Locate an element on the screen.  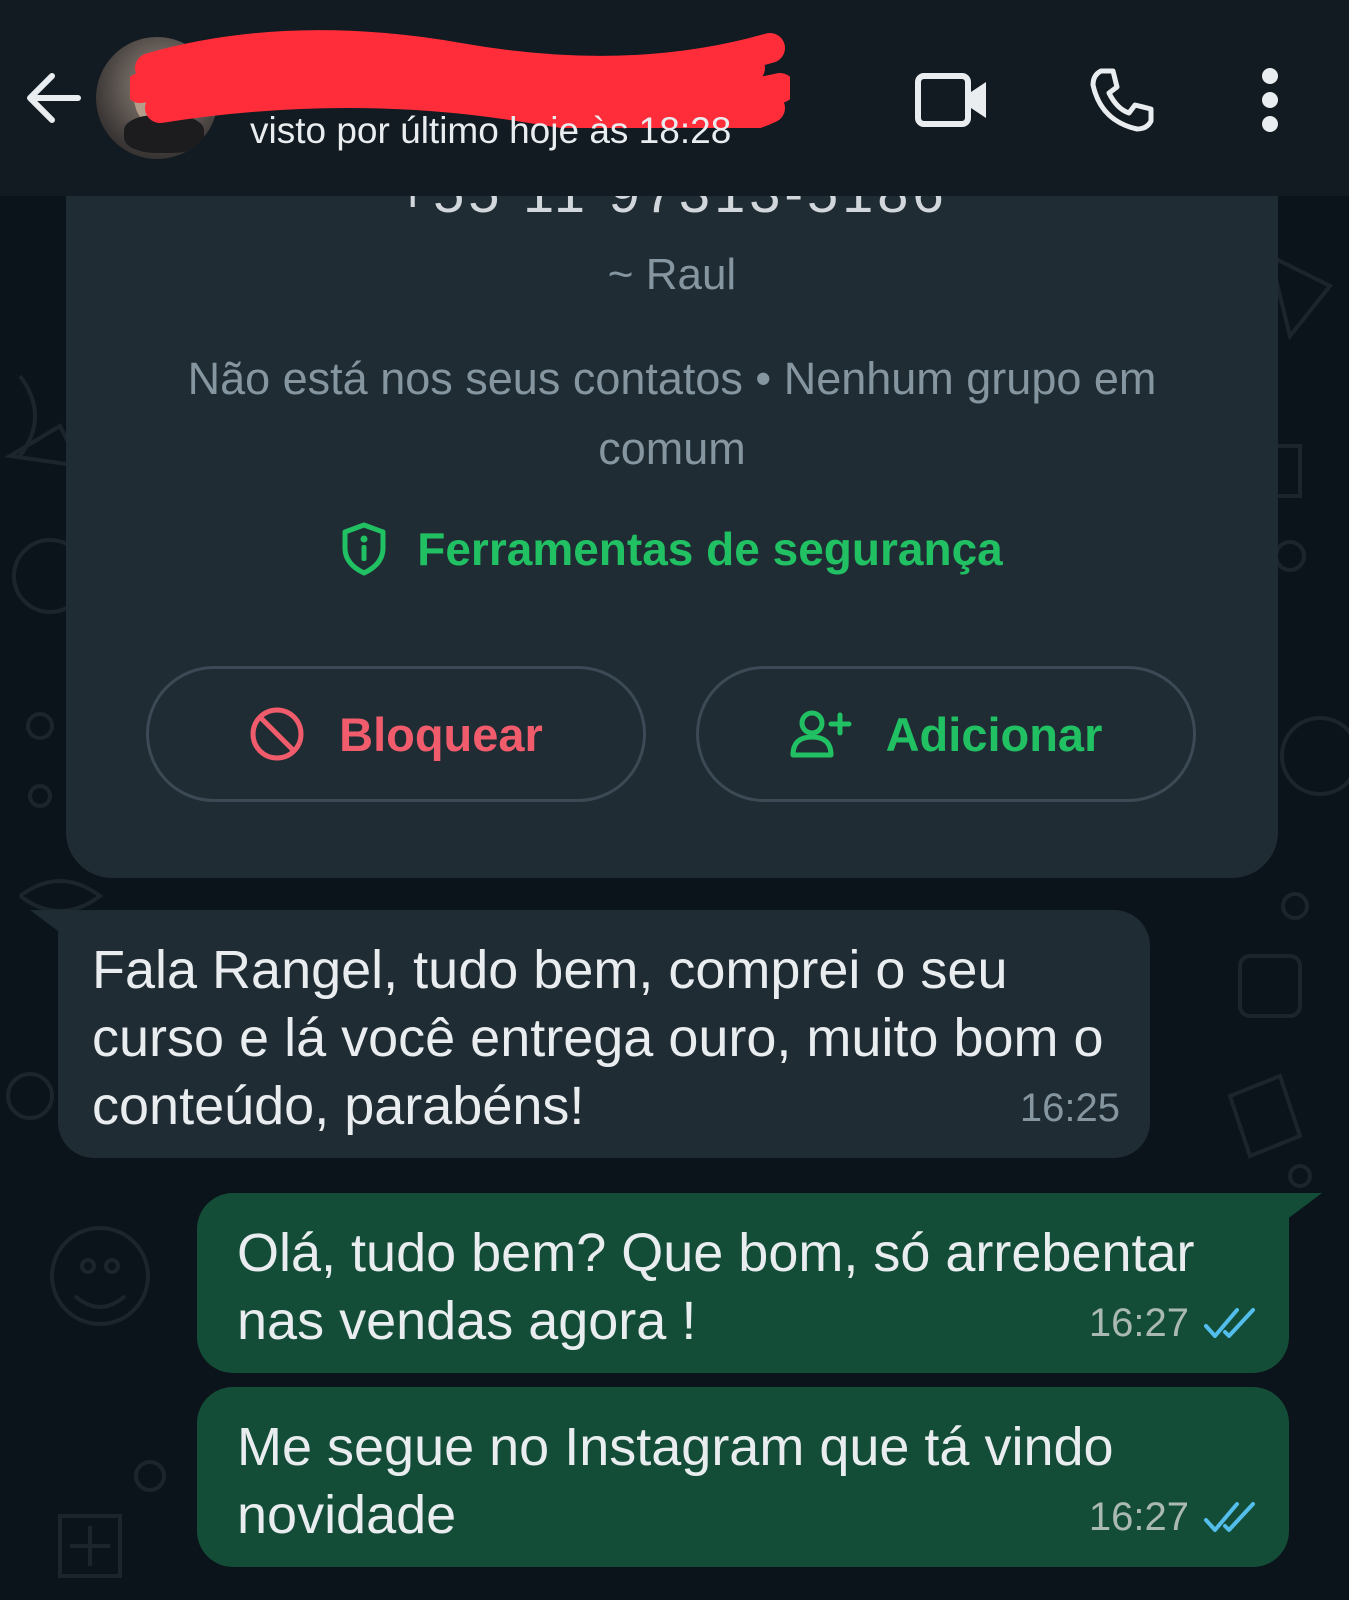
voice-call-button is located at coordinates (1122, 100).